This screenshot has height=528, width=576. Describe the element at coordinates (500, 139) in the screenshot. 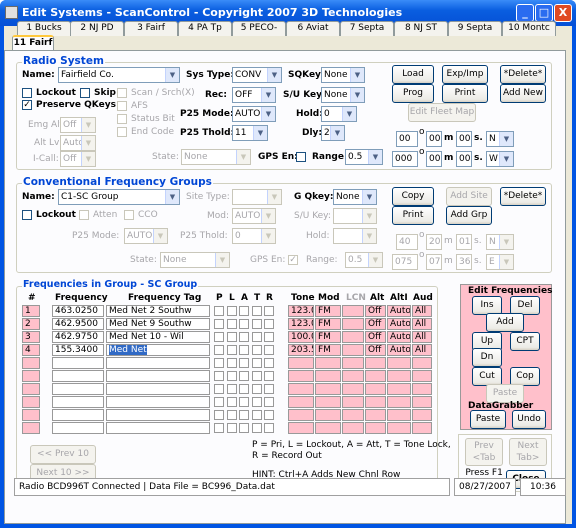

I see `lat-dir-select: N ▼` at that location.